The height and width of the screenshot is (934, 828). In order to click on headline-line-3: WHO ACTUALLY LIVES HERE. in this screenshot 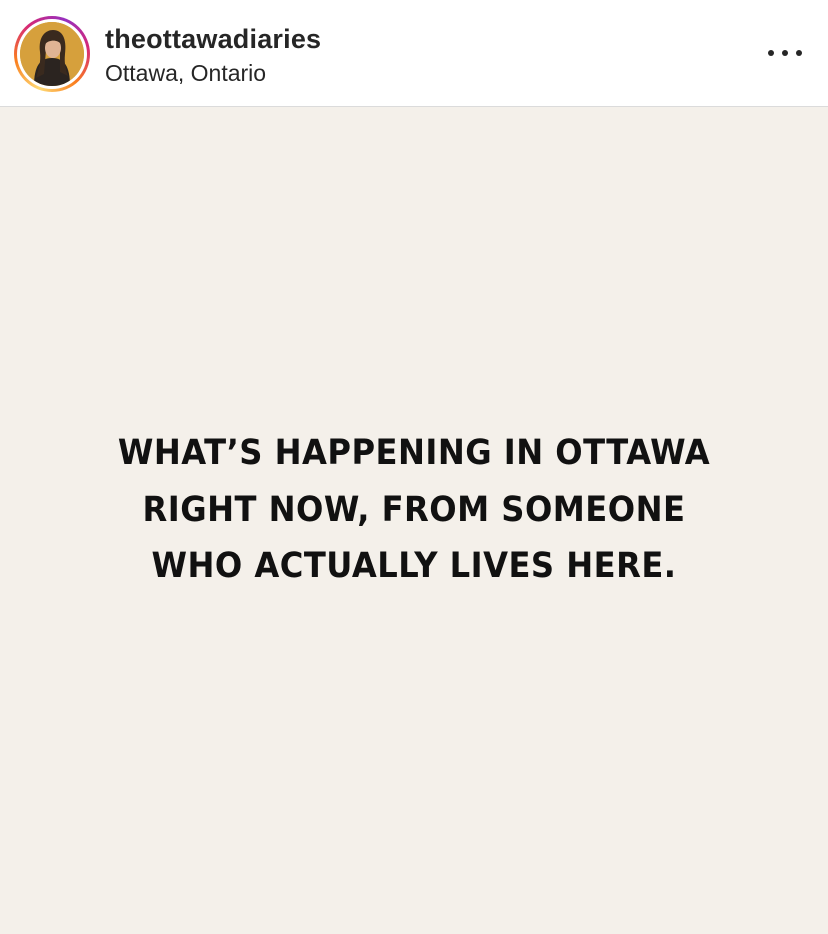, I will do `click(414, 566)`.